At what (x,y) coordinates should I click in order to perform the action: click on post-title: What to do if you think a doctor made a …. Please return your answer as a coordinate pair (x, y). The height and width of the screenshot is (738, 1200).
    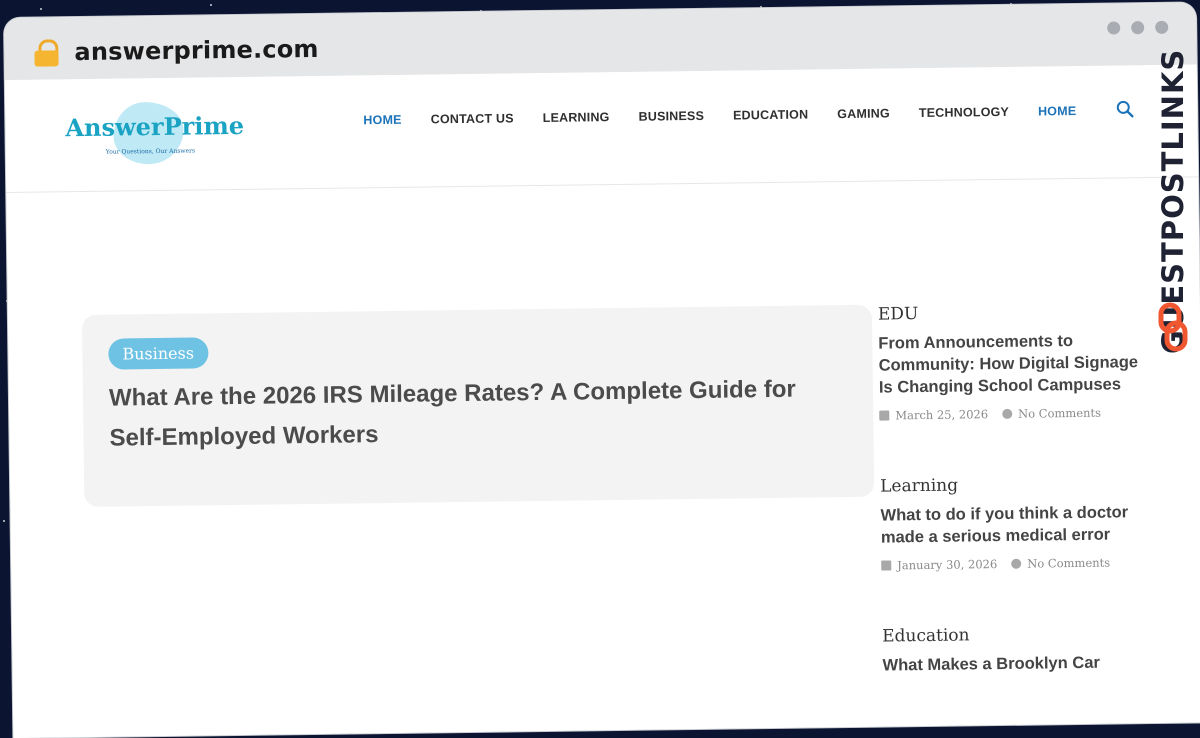
    Looking at the image, I should click on (1015, 525).